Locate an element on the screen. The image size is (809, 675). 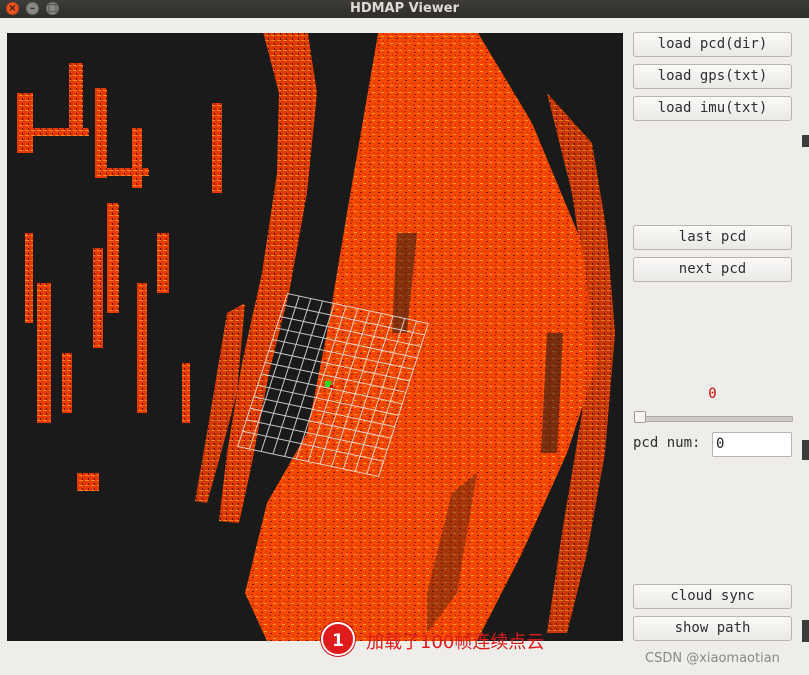
load-imu-button: load imu(txt) is located at coordinates (712, 108).